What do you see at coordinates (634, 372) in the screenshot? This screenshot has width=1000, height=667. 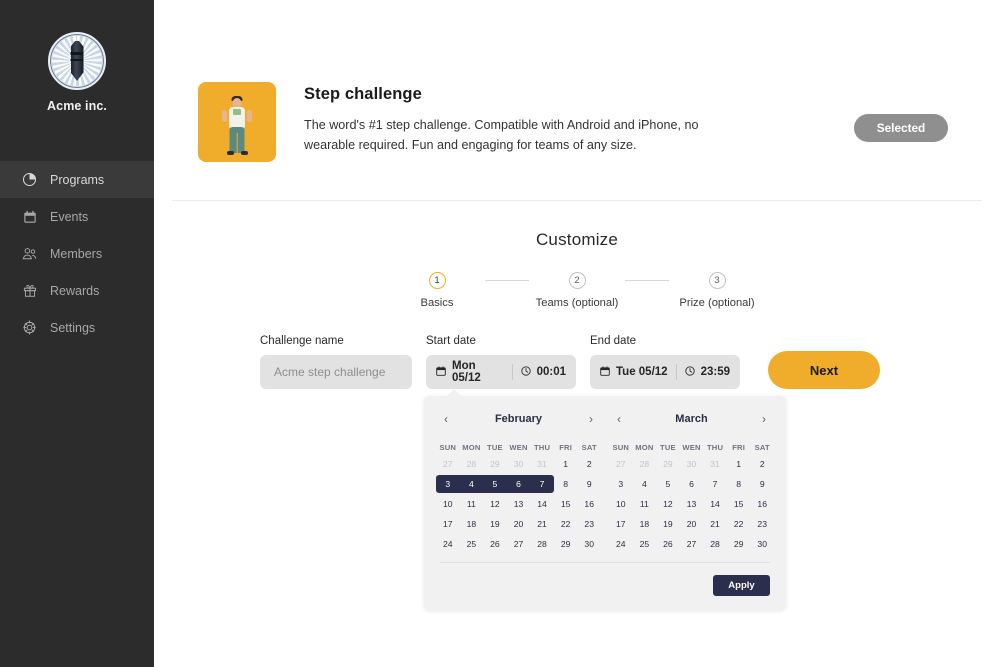 I see `end-date-value-group: Tue 05/12` at bounding box center [634, 372].